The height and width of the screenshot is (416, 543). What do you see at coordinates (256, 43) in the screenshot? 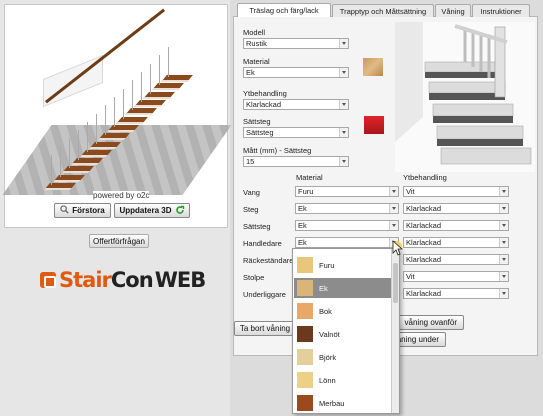
I see `model-value: Rustik` at bounding box center [256, 43].